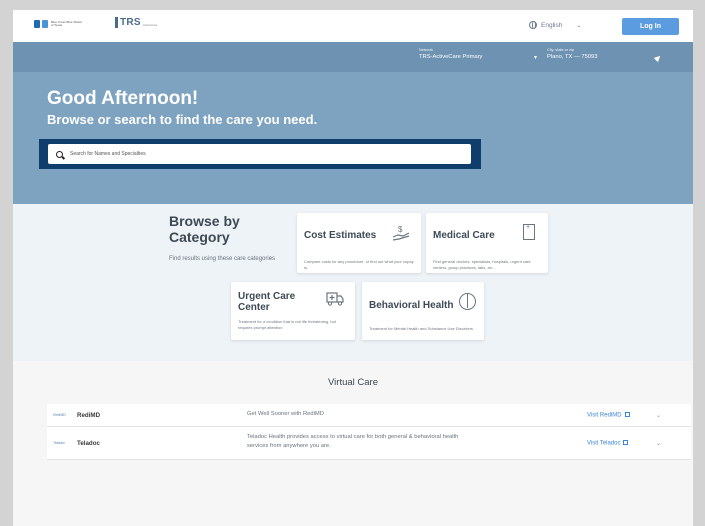 Image resolution: width=705 pixels, height=526 pixels. Describe the element at coordinates (150, 25) in the screenshot. I see `trs-logo-subtext: ActiveCare` at that location.